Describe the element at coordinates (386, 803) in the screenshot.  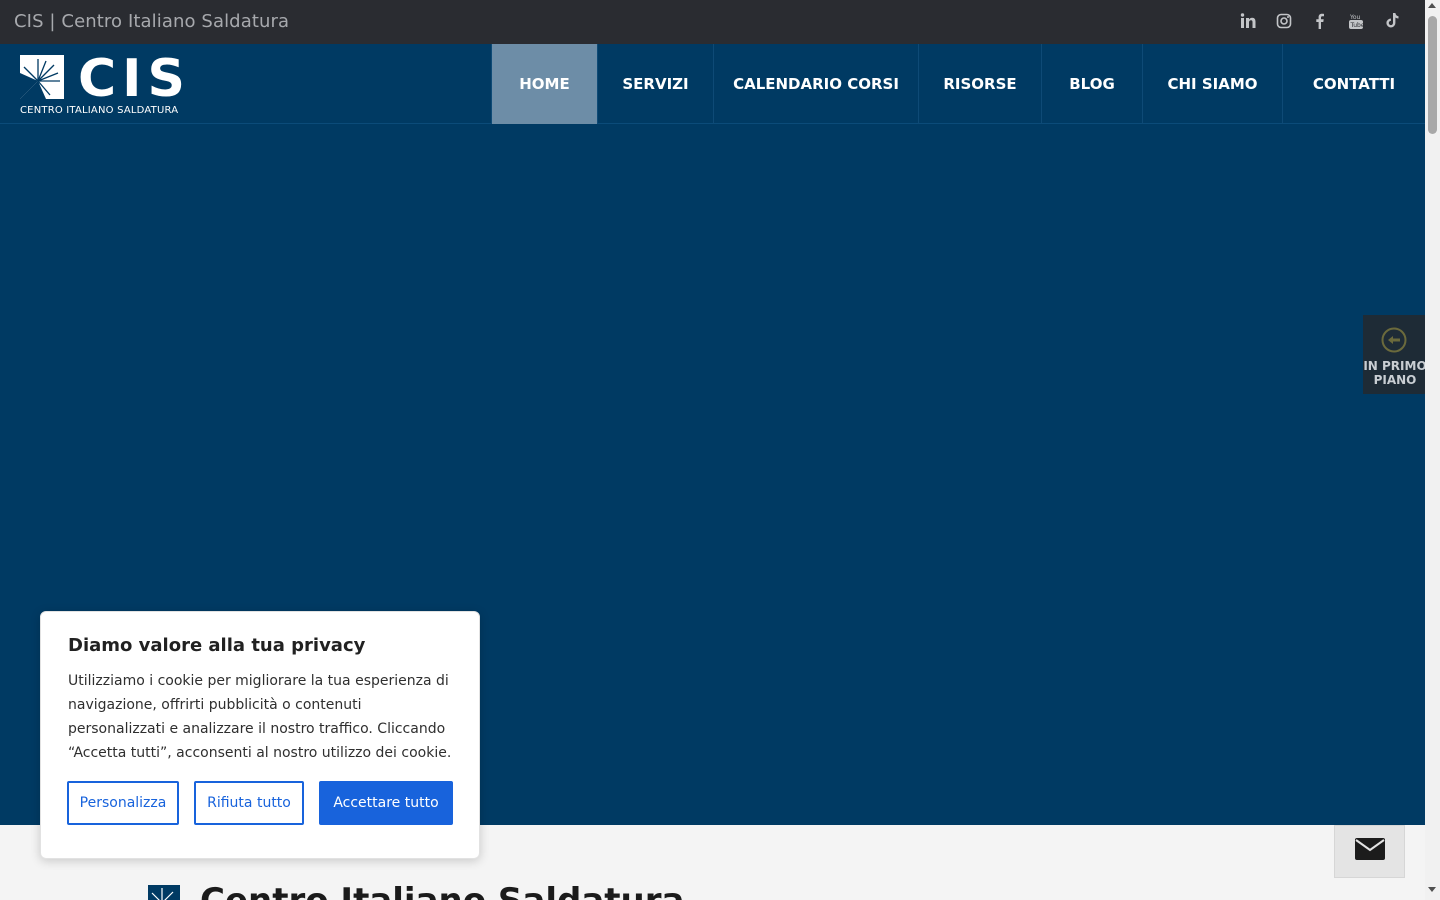
I see `accept-all-button: Accettare tutto` at that location.